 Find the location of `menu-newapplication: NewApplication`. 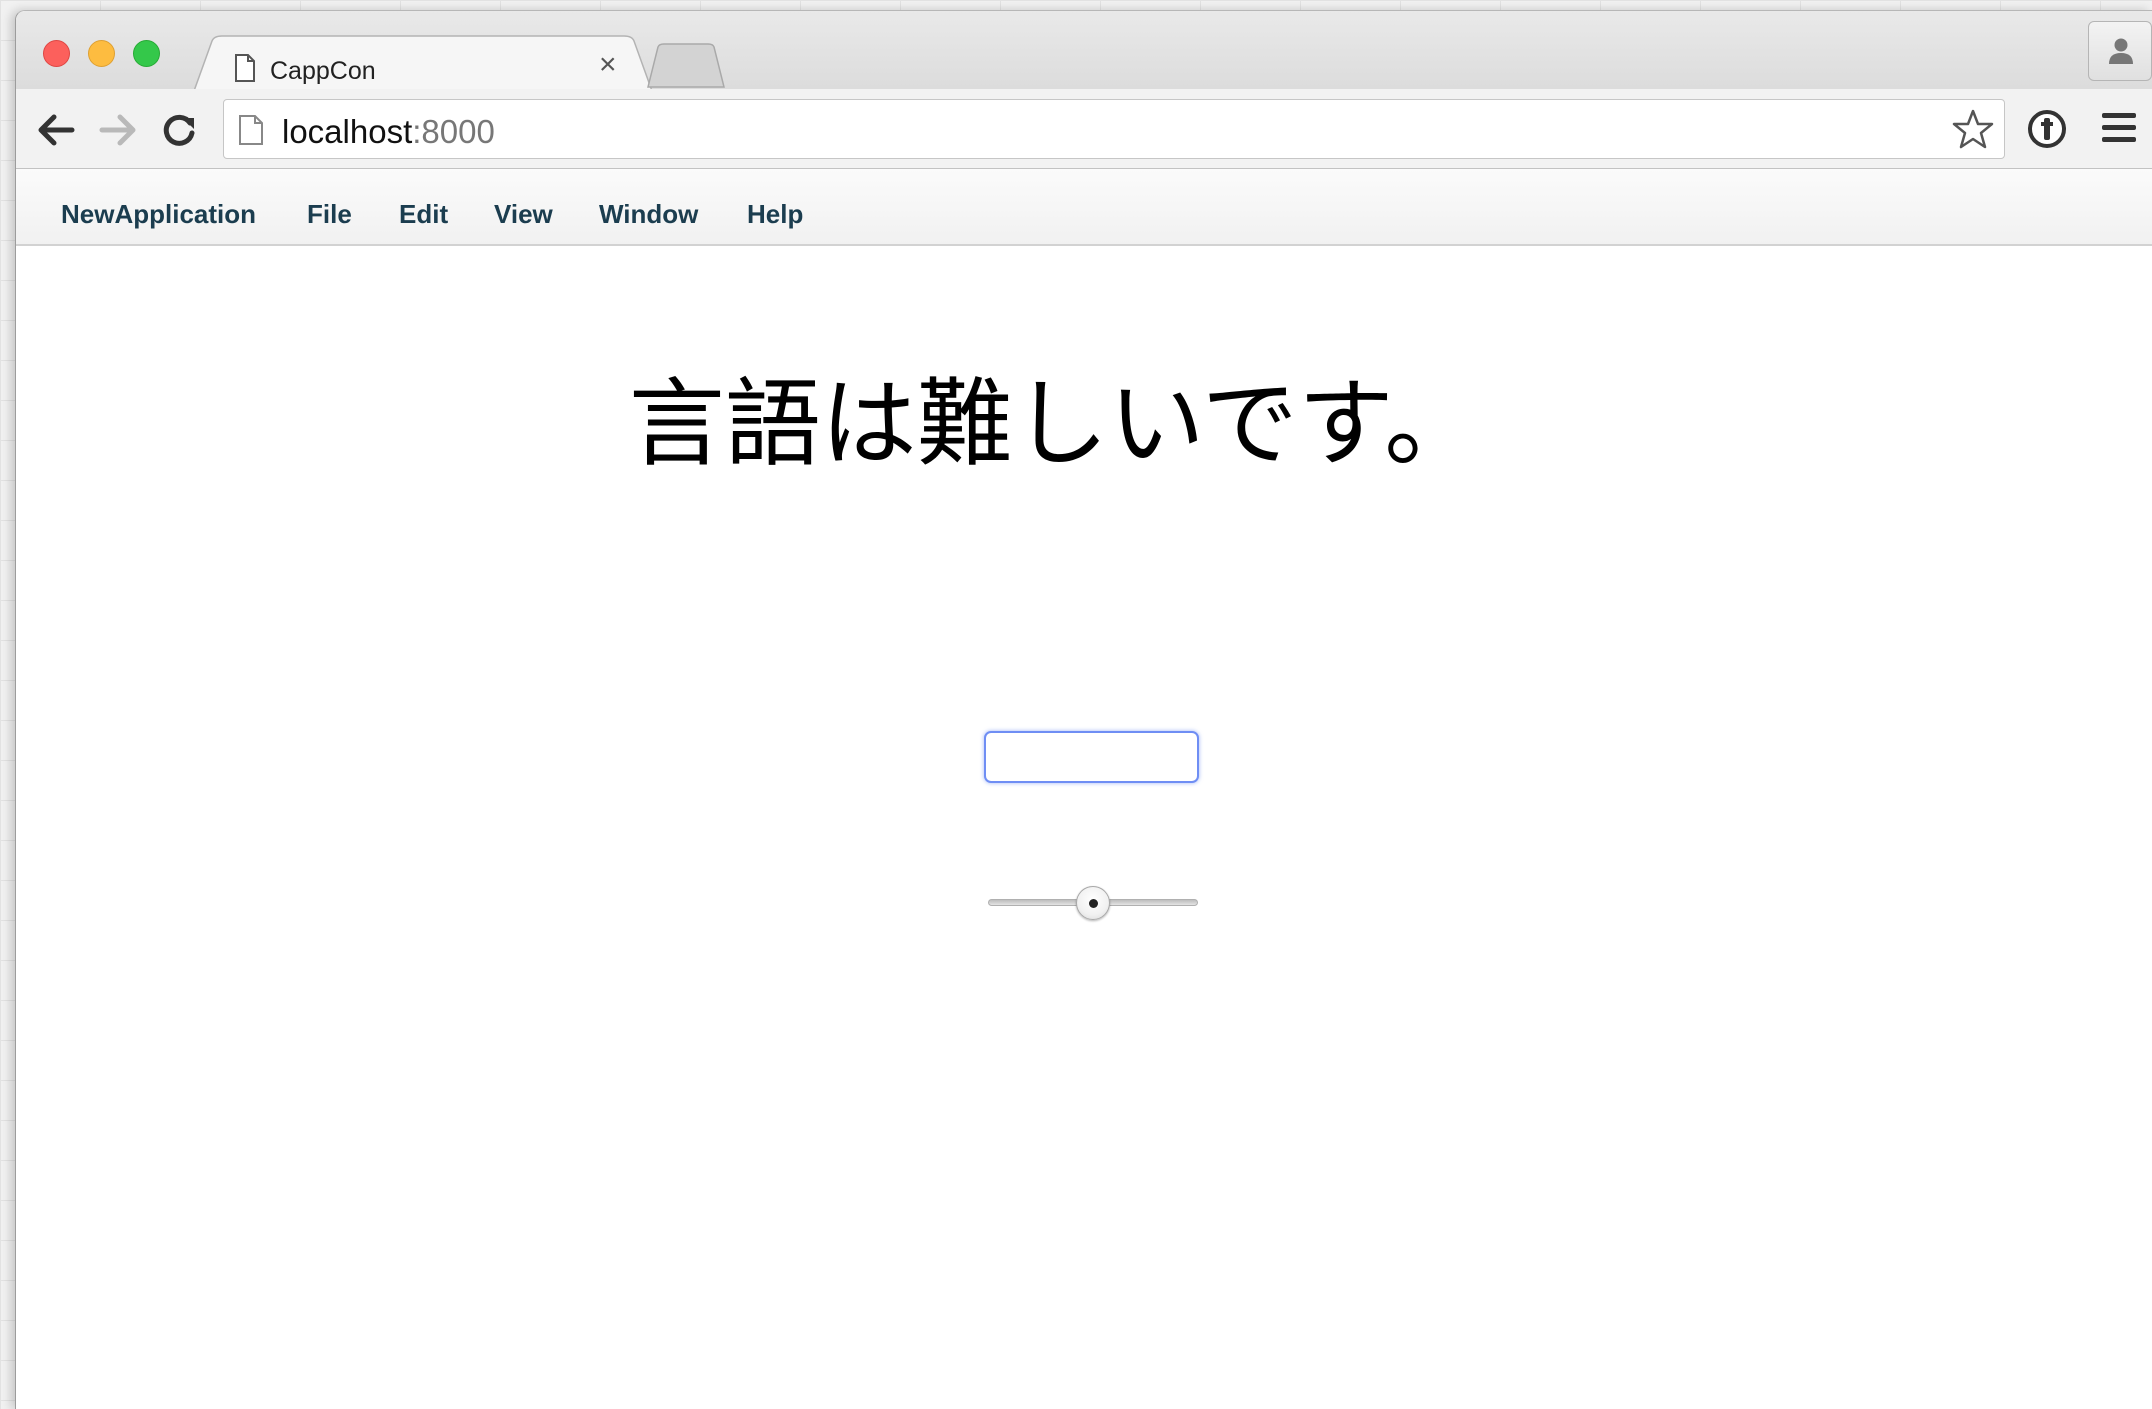

menu-newapplication: NewApplication is located at coordinates (158, 214).